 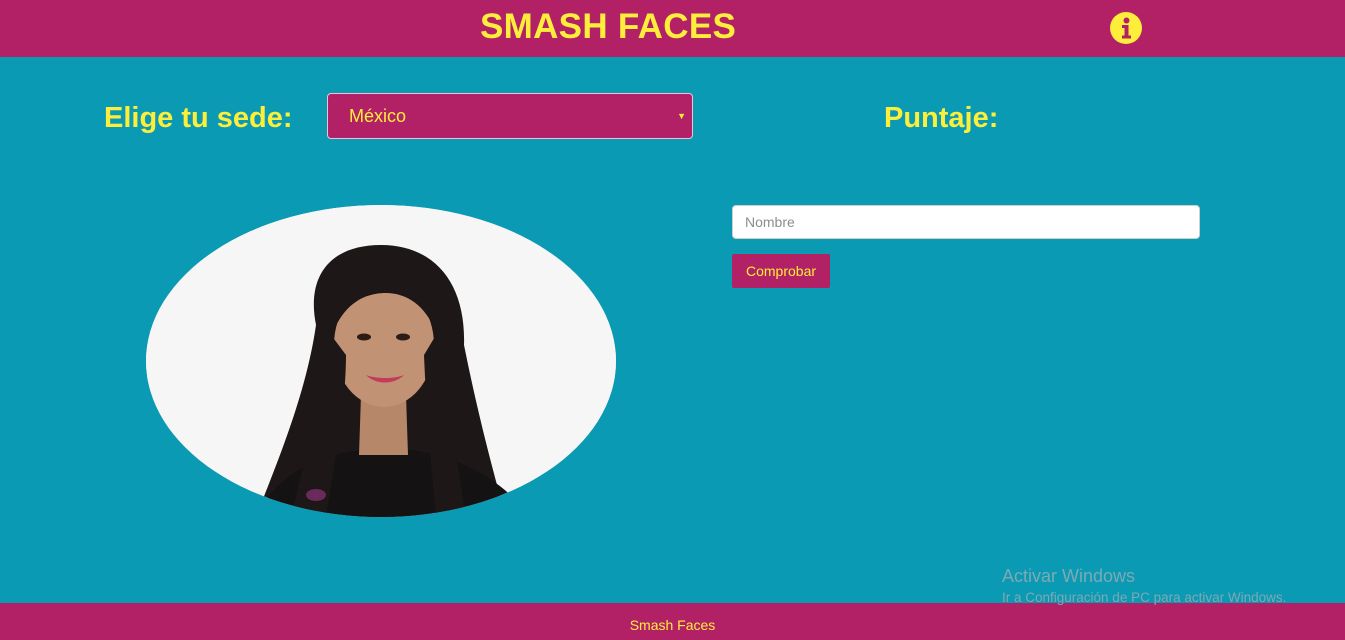 What do you see at coordinates (941, 118) in the screenshot?
I see `score-label: Puntaje:` at bounding box center [941, 118].